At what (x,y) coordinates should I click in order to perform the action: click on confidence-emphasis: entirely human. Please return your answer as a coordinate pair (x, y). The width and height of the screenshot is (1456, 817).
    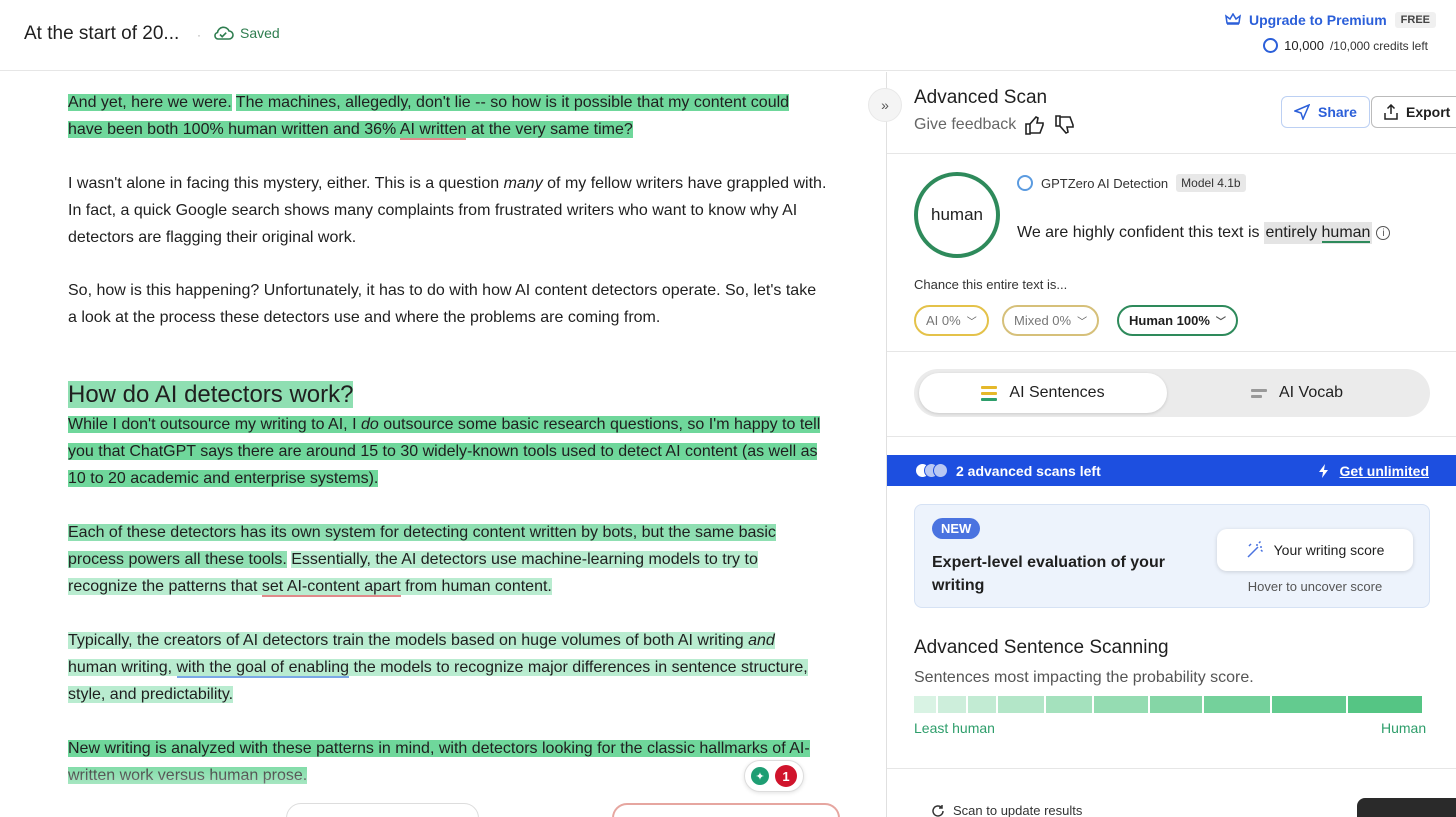
    Looking at the image, I should click on (1318, 233).